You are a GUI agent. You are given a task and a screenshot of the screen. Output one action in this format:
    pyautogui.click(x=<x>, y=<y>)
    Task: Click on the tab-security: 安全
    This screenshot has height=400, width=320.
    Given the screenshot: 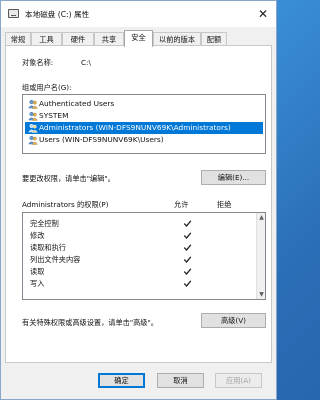 What is the action you would take?
    pyautogui.click(x=138, y=38)
    